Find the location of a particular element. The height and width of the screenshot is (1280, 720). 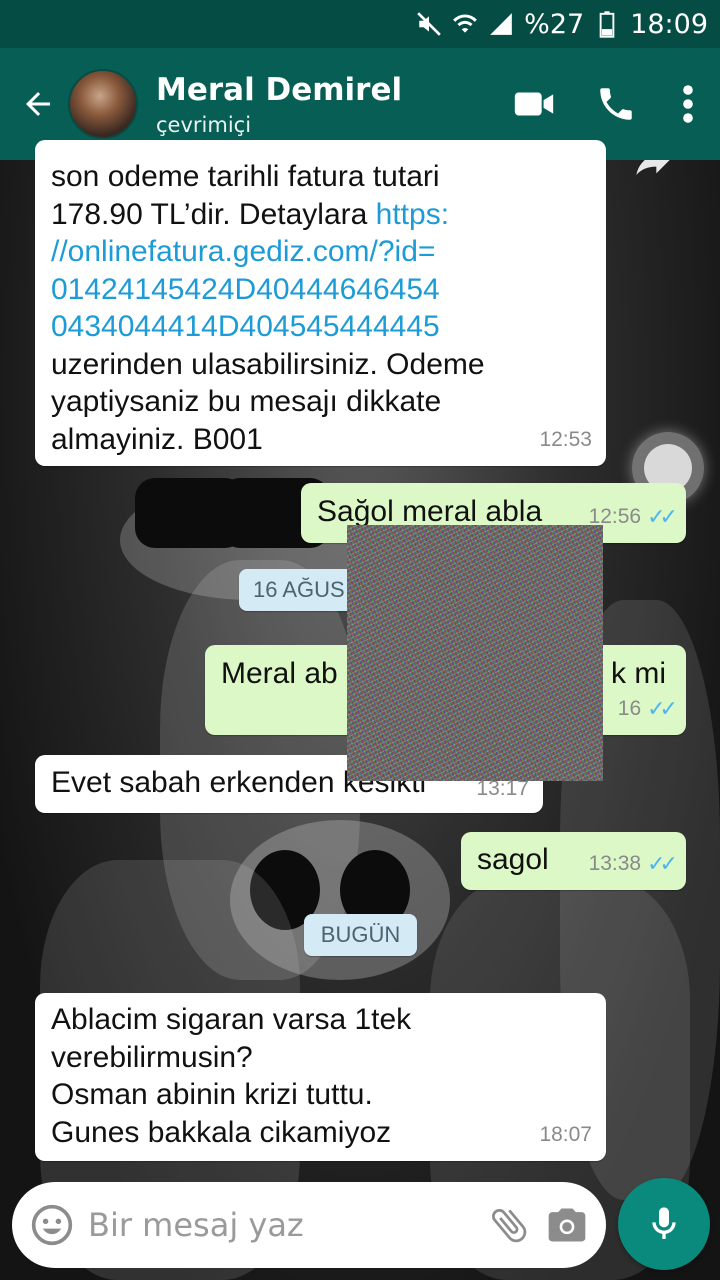

more-vert-icon is located at coordinates (688, 104).